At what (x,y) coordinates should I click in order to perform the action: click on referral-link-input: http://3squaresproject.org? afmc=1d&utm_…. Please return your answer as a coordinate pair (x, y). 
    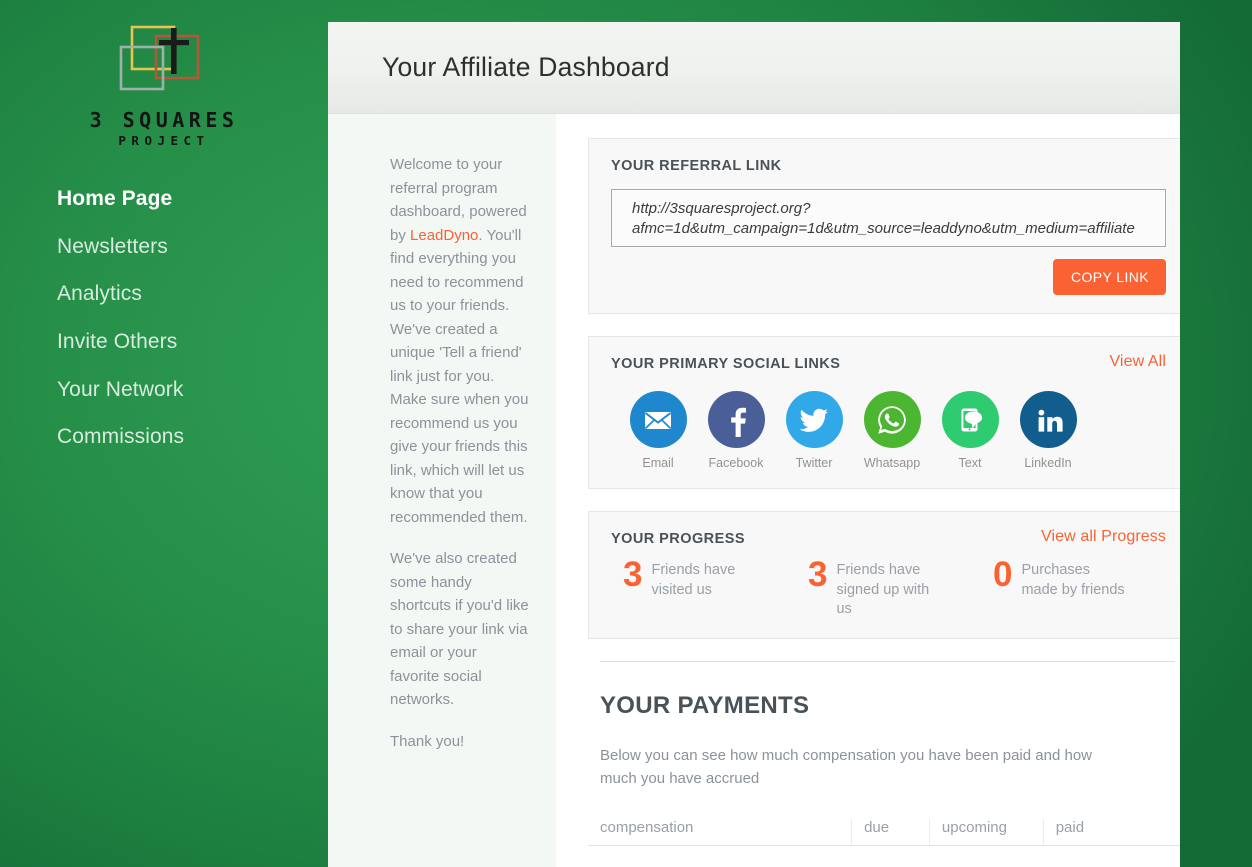
    Looking at the image, I should click on (888, 218).